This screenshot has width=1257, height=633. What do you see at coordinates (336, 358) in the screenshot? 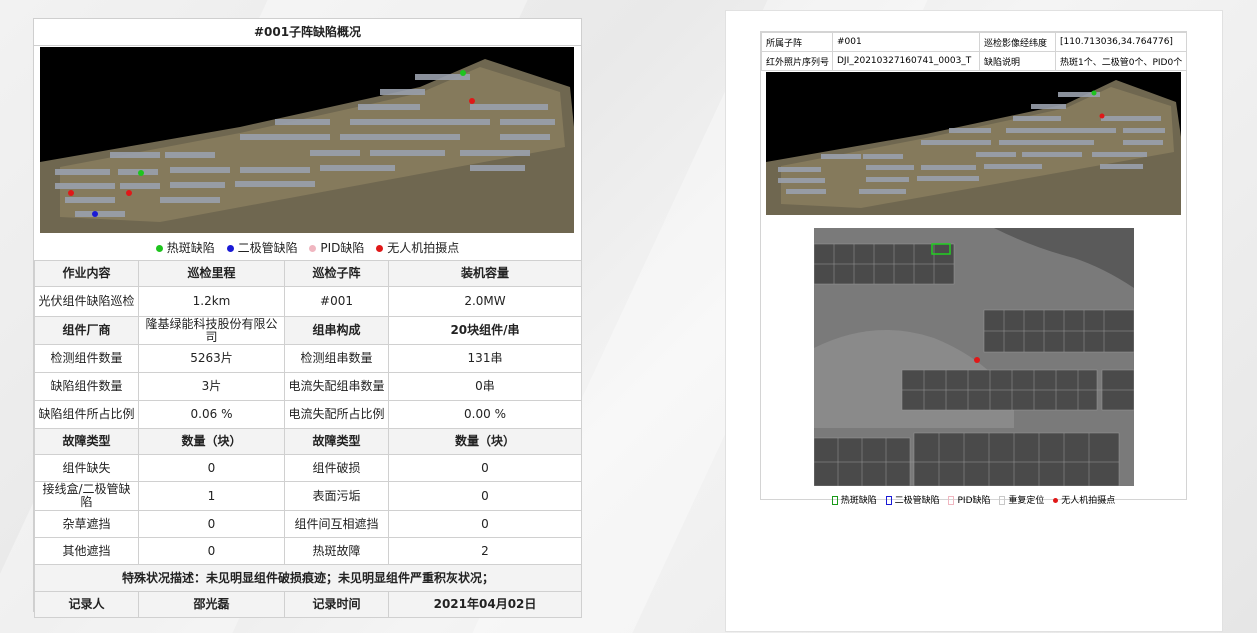
I see `cell: 检测组串数量` at bounding box center [336, 358].